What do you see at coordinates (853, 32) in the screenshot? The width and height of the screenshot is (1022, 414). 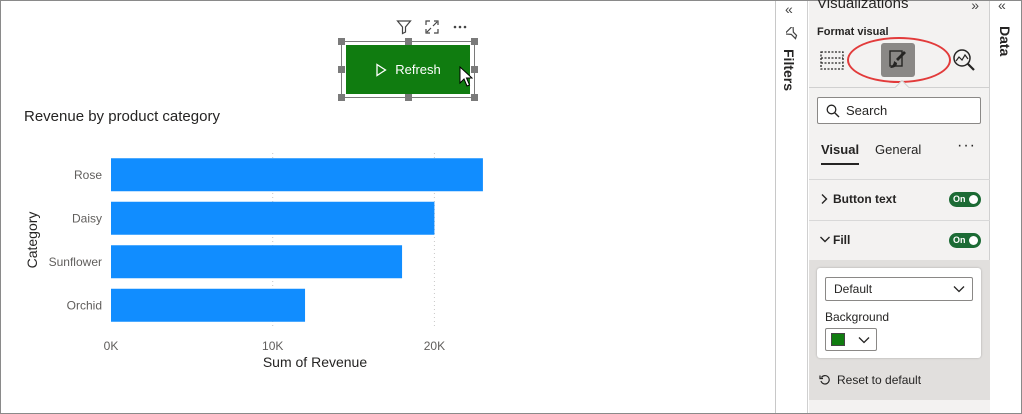 I see `format-visual-label: Format visual` at bounding box center [853, 32].